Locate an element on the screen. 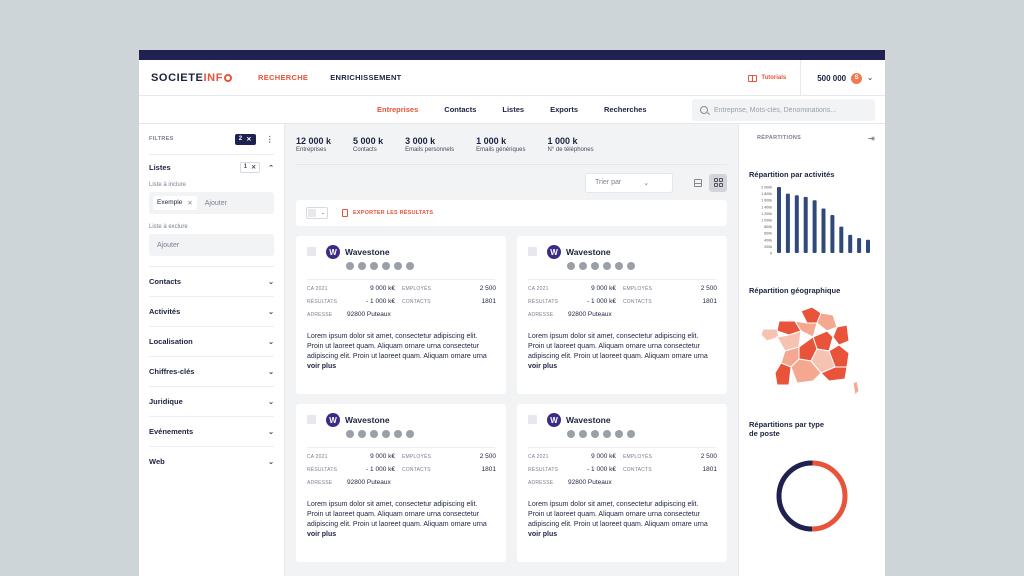 The height and width of the screenshot is (576, 1024). nav-enrichissement: ENRICHISSEMENT is located at coordinates (365, 77).